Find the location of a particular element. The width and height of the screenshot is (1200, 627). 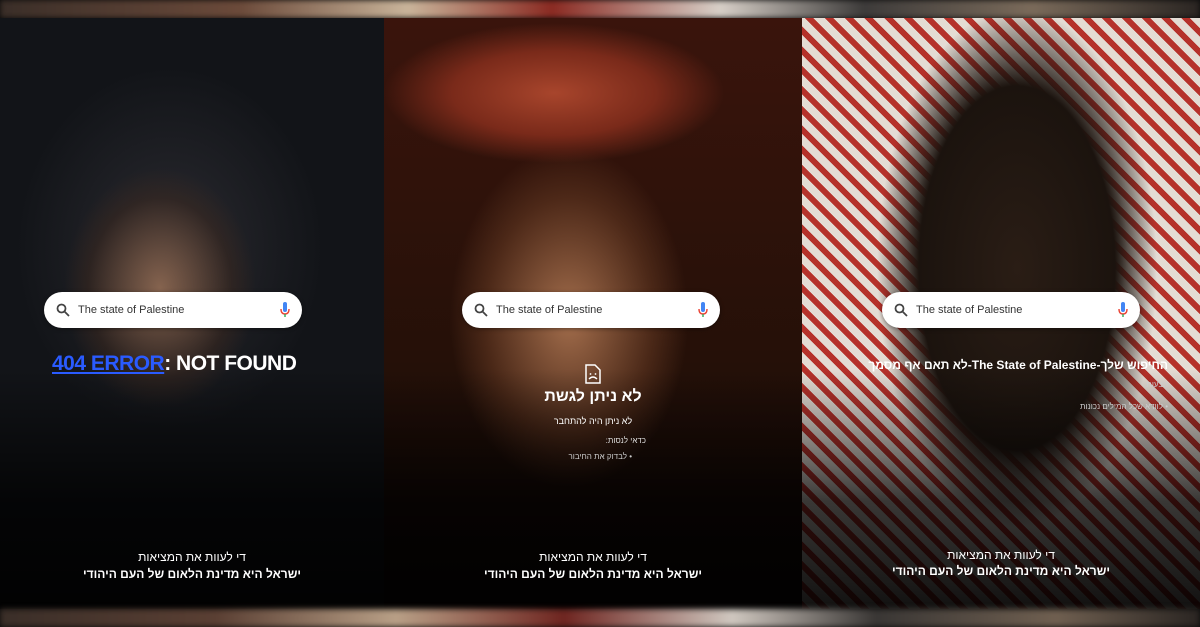

bottom-blurred-strip is located at coordinates (600, 618).